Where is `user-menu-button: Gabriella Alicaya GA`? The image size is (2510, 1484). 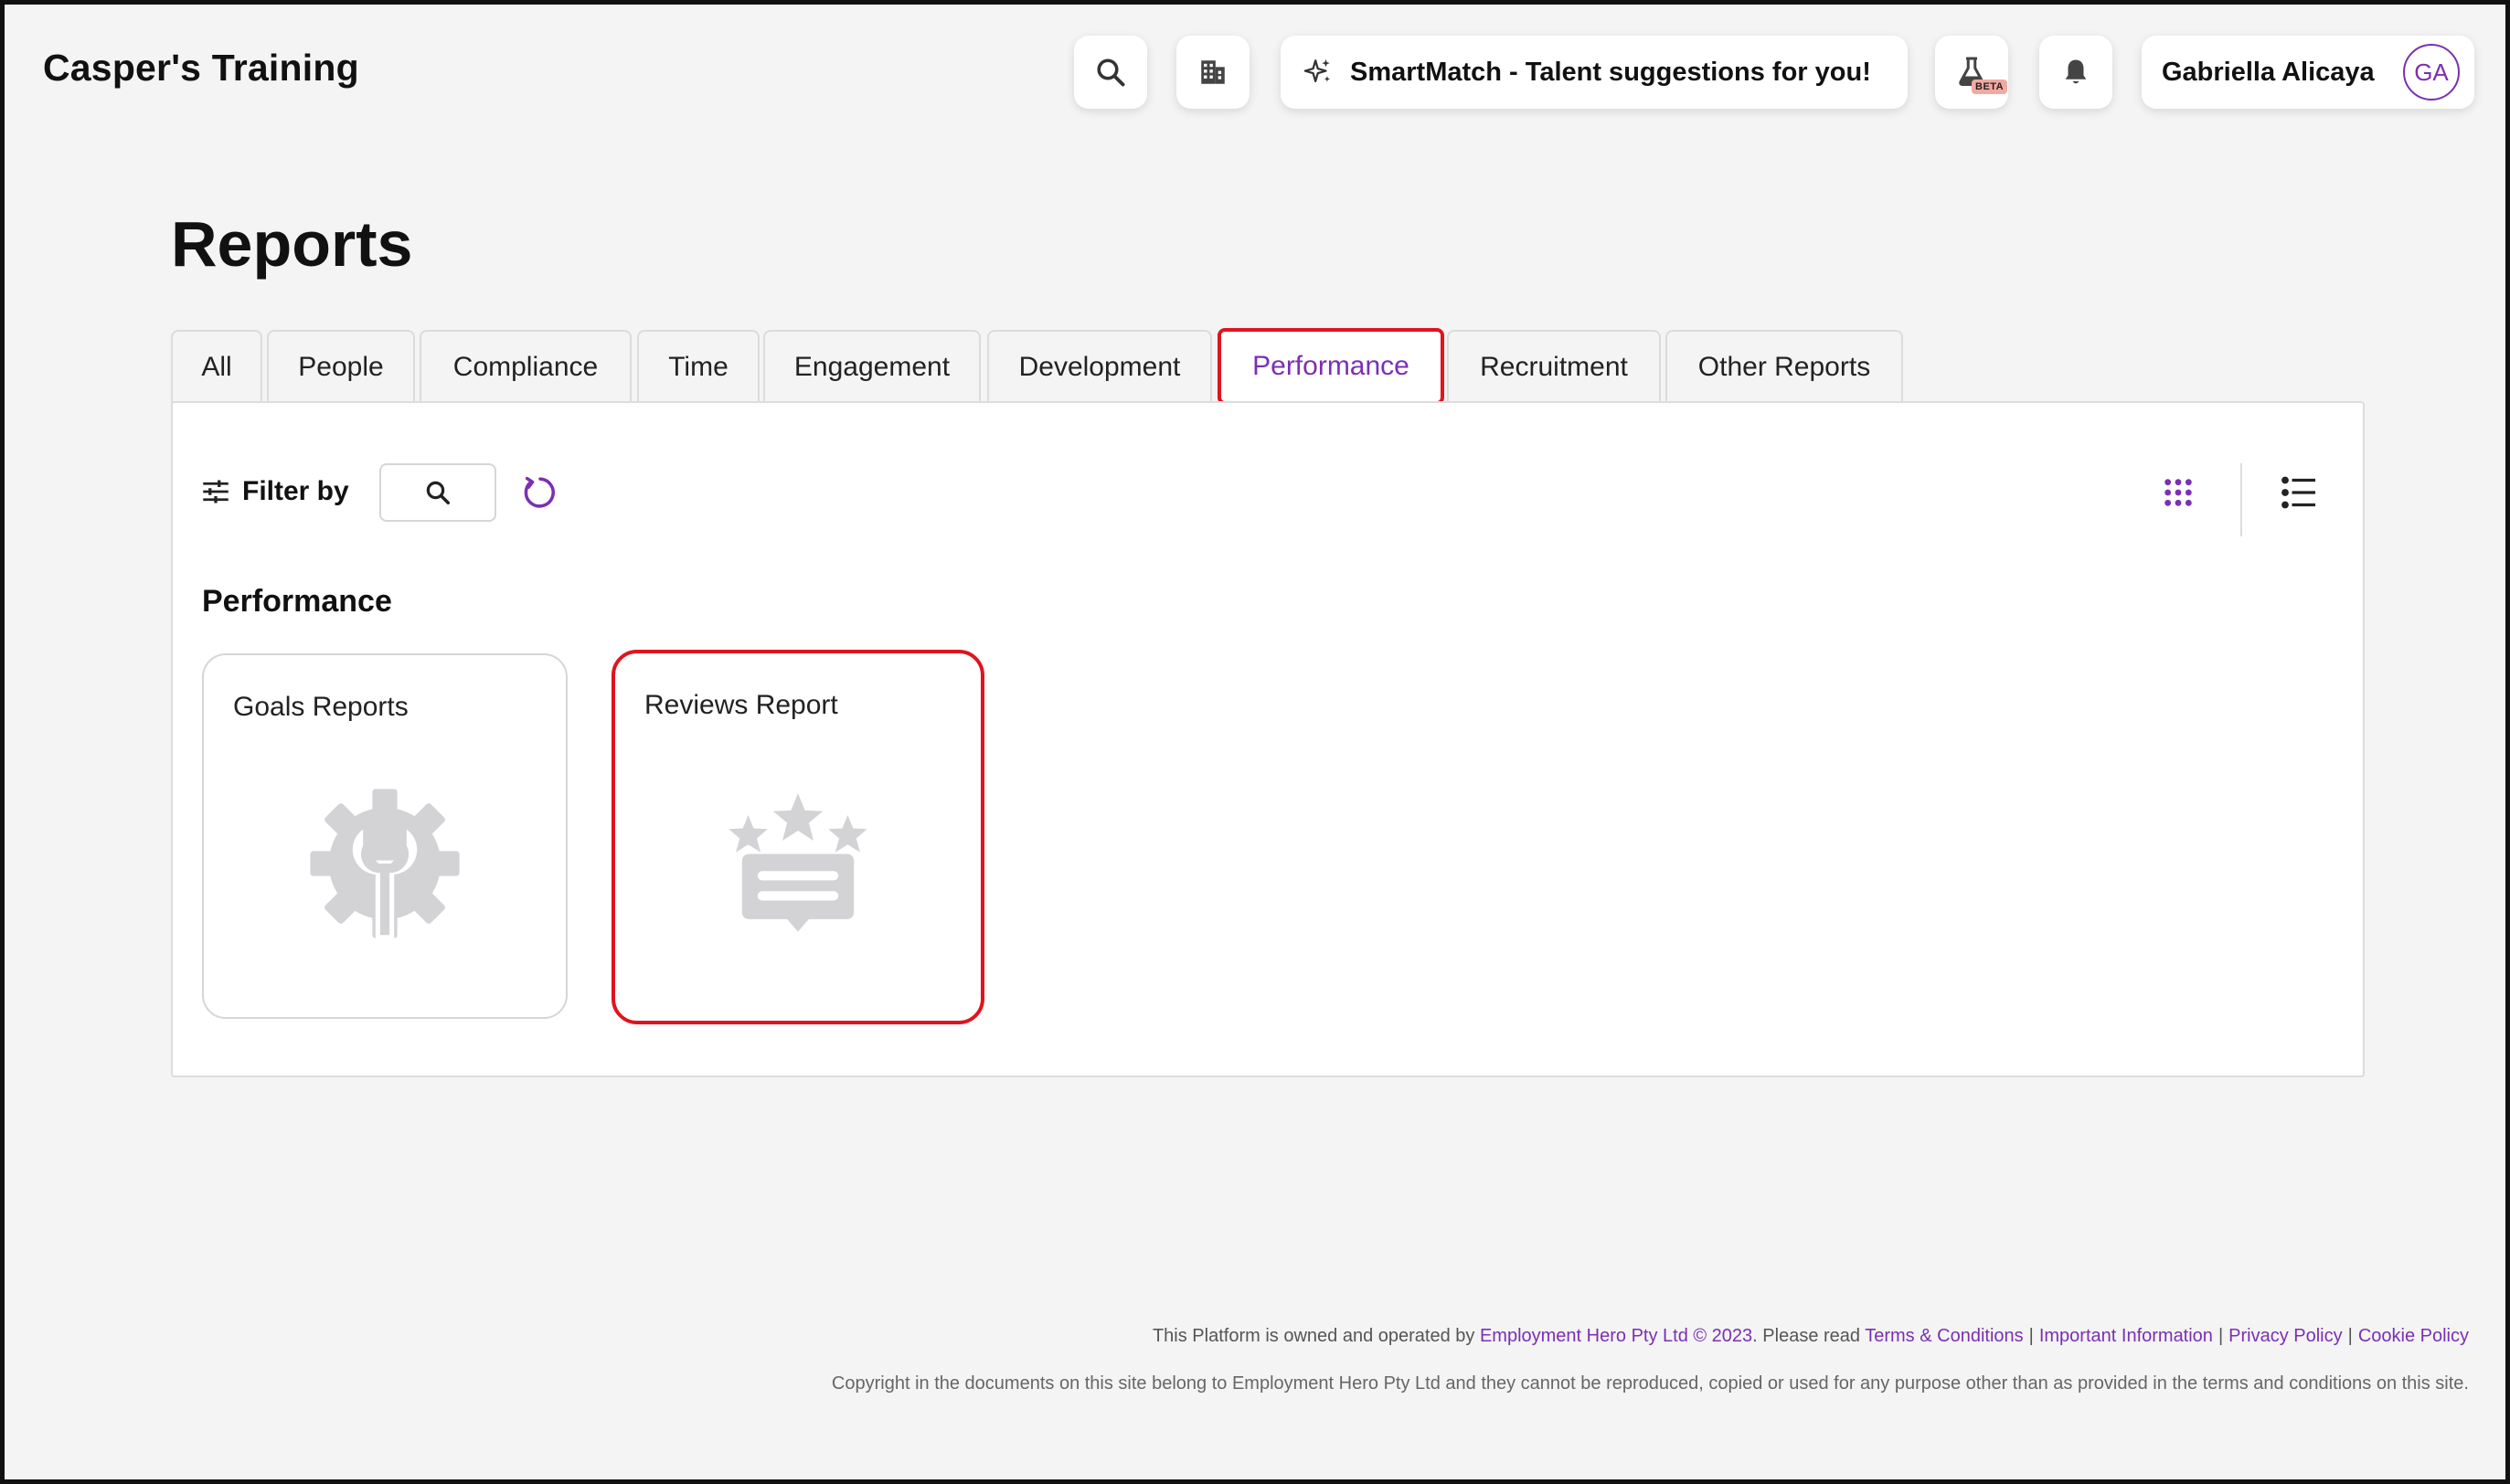
user-menu-button: Gabriella Alicaya GA is located at coordinates (2308, 72).